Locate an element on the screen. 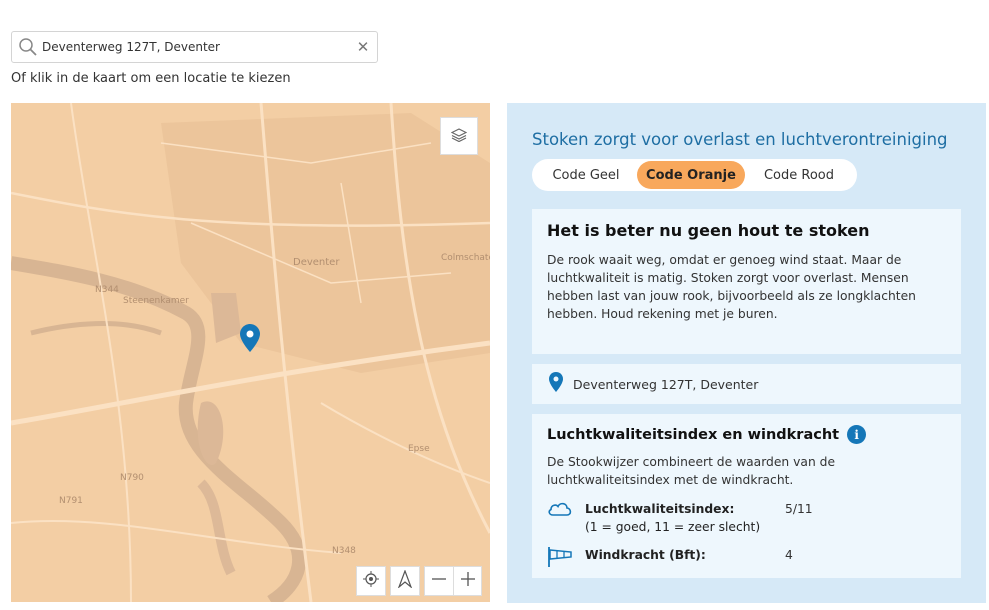 The image size is (989, 610). compass-button is located at coordinates (405, 581).